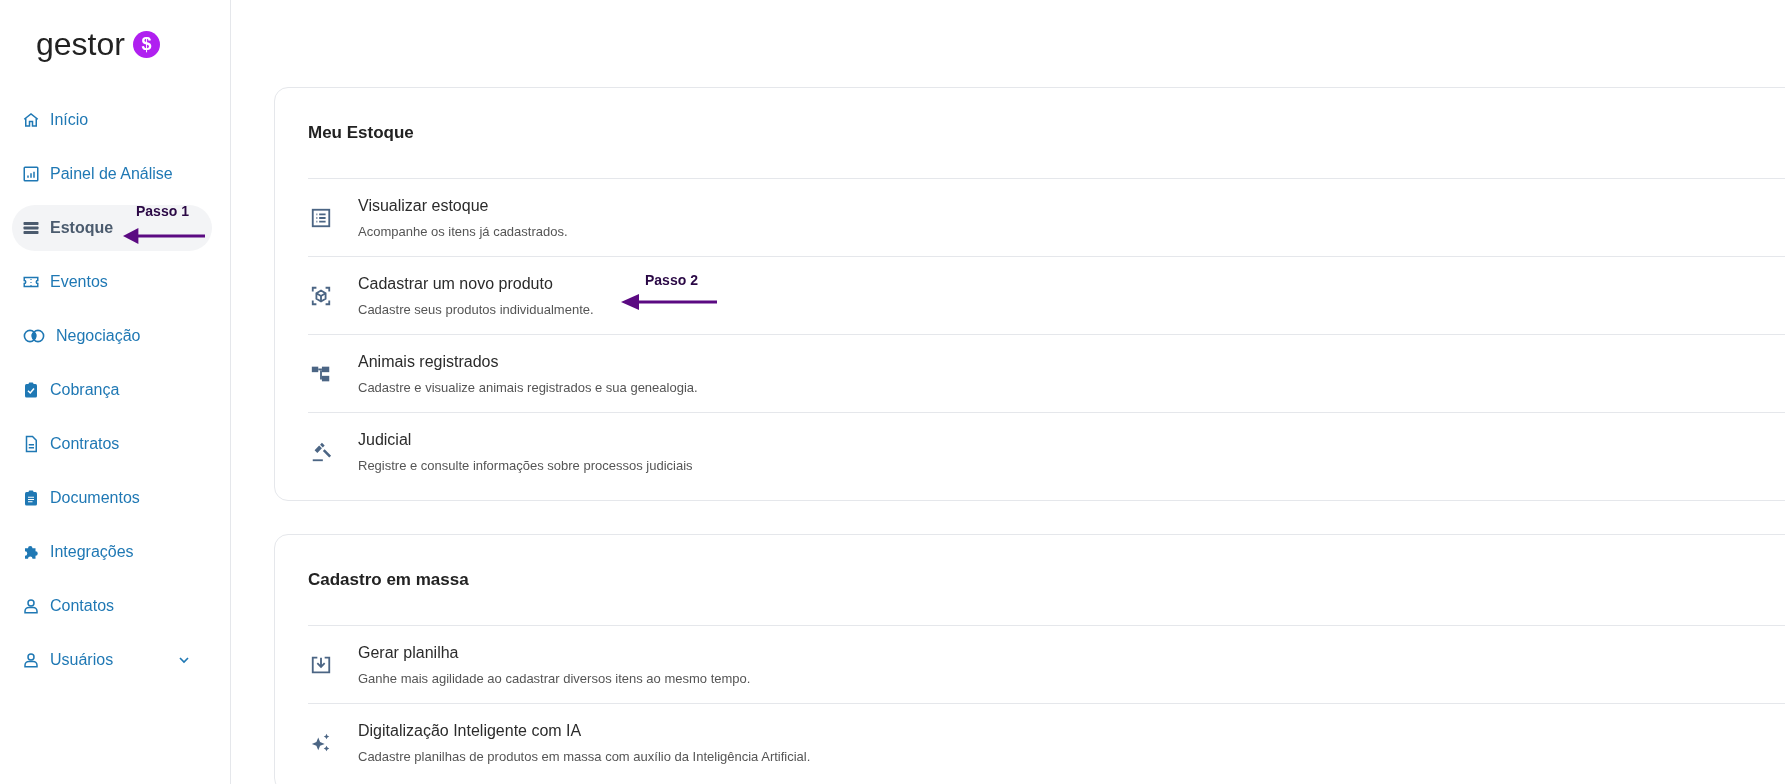  I want to click on row-description: Cadastre seus produtos individualmente., so click(476, 309).